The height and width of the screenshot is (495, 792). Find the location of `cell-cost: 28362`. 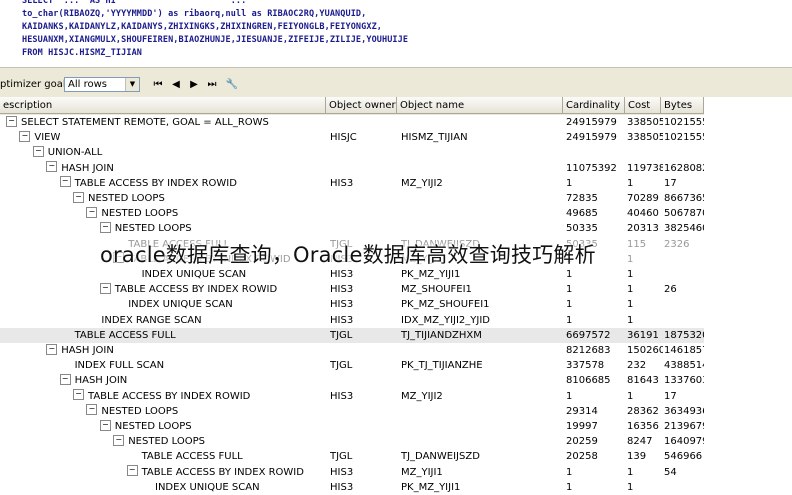

cell-cost: 28362 is located at coordinates (643, 411).